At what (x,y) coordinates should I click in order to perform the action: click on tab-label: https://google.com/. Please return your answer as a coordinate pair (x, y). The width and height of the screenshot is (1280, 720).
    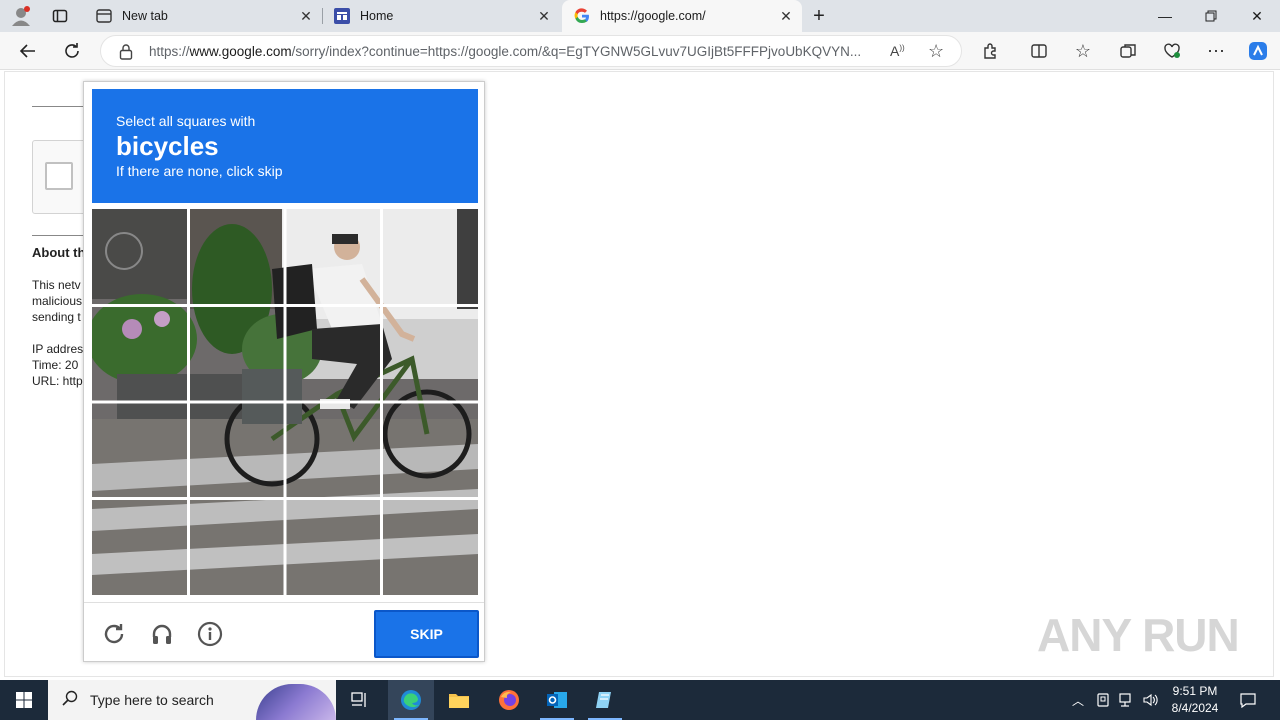
    Looking at the image, I should click on (653, 16).